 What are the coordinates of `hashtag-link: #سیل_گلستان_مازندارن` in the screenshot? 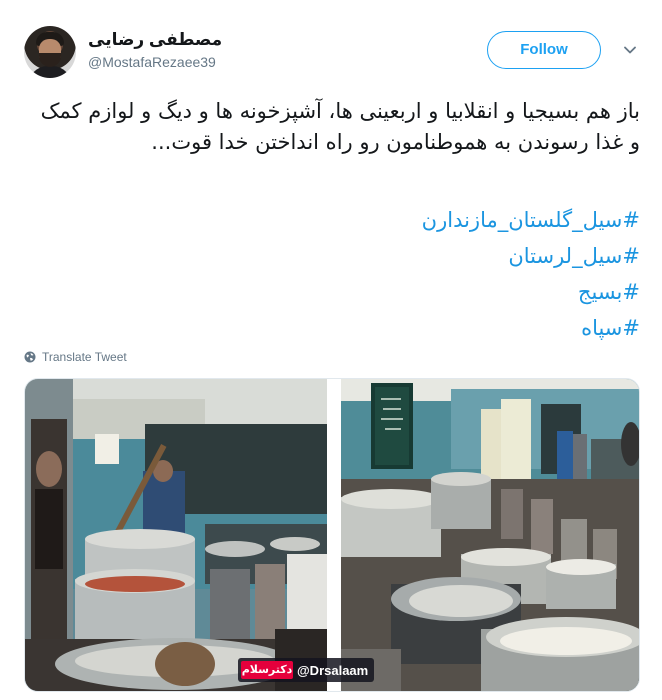 It's located at (332, 220).